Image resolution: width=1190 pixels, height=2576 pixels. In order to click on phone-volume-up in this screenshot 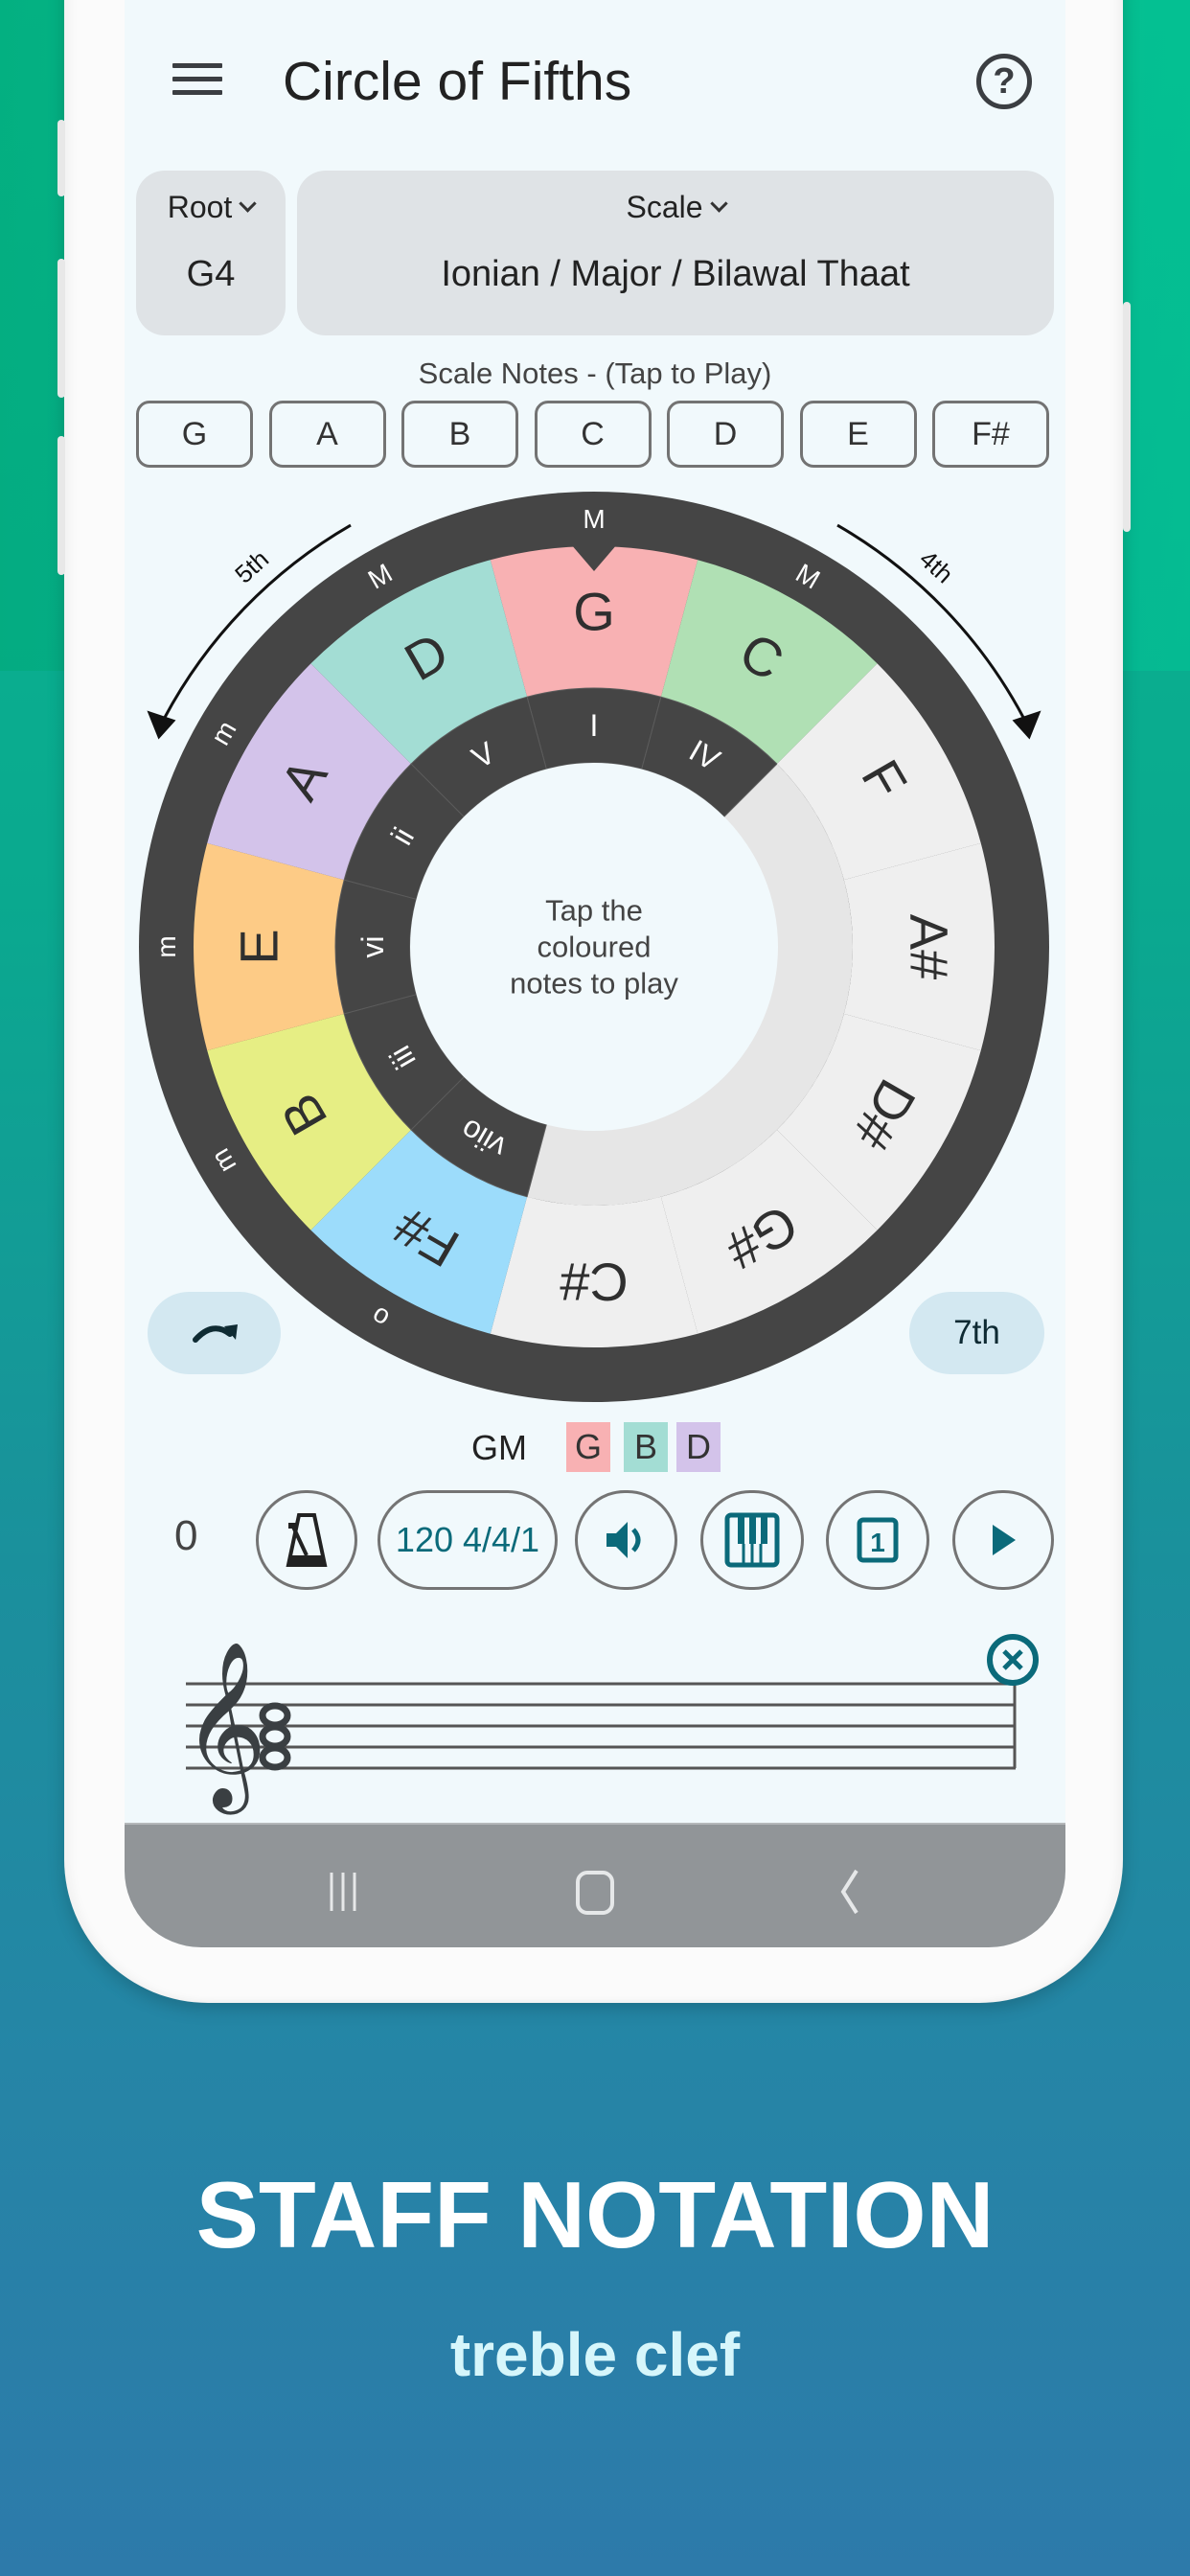, I will do `click(61, 328)`.